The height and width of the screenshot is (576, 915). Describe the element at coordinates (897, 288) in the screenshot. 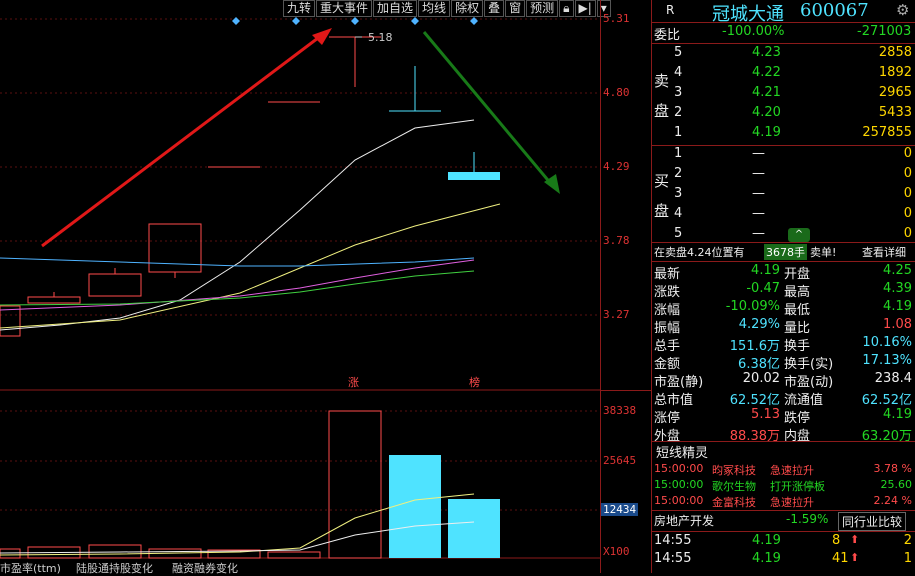

I see `stat-value: 4.39` at that location.